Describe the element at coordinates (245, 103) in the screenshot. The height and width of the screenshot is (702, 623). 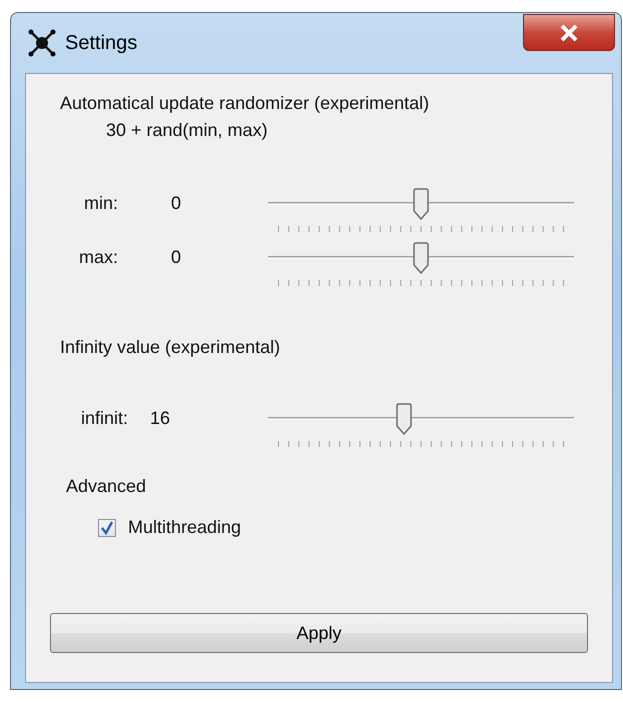
I see `section-heading: Automatical update randomizer (experimental)` at that location.